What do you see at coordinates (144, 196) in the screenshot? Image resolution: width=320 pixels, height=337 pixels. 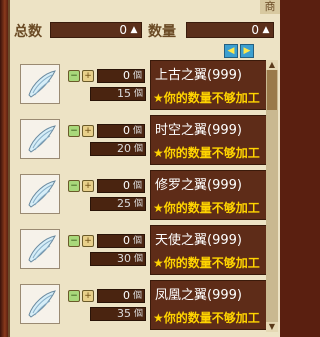 I see `item-row: − + 0 個 25 個 修罗之翼(999) ★你的数量不够加工` at bounding box center [144, 196].